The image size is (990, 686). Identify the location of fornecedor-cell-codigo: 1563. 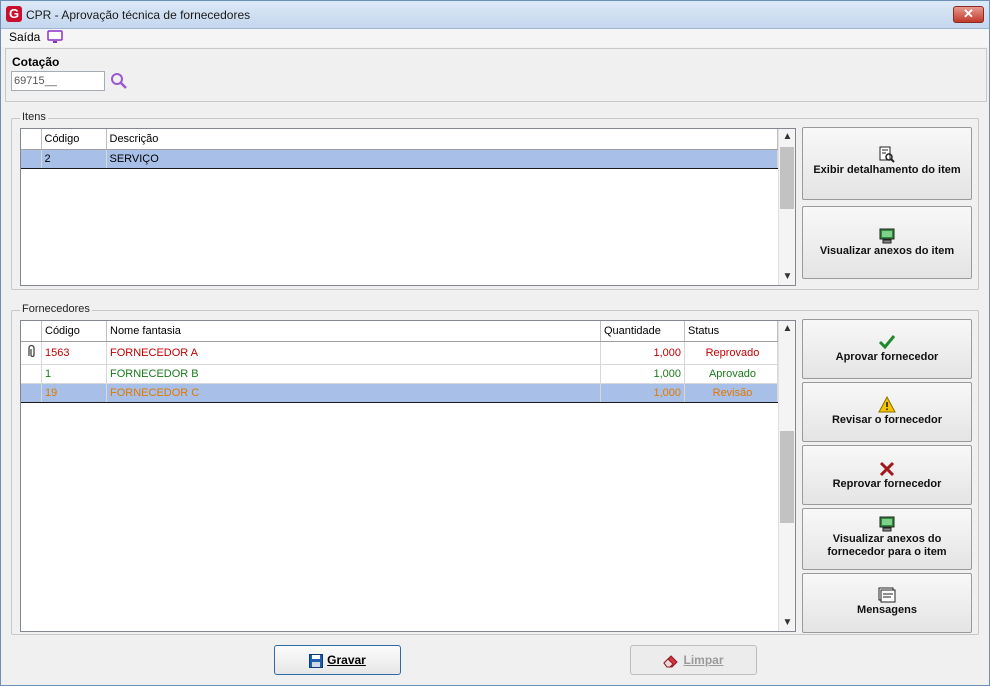
(74, 353).